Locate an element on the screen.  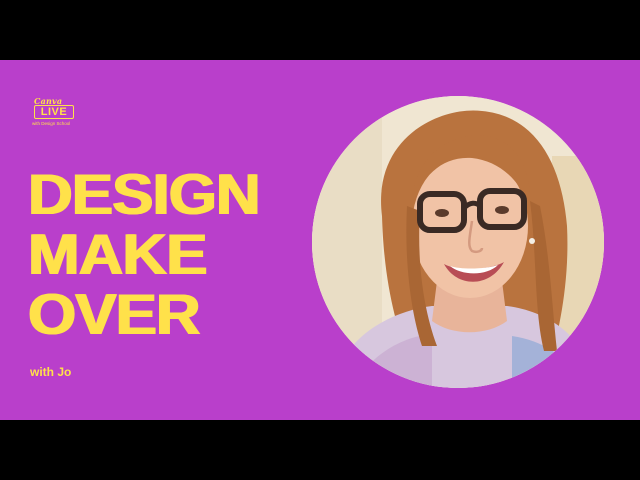
host-label: with Jo is located at coordinates (51, 372).